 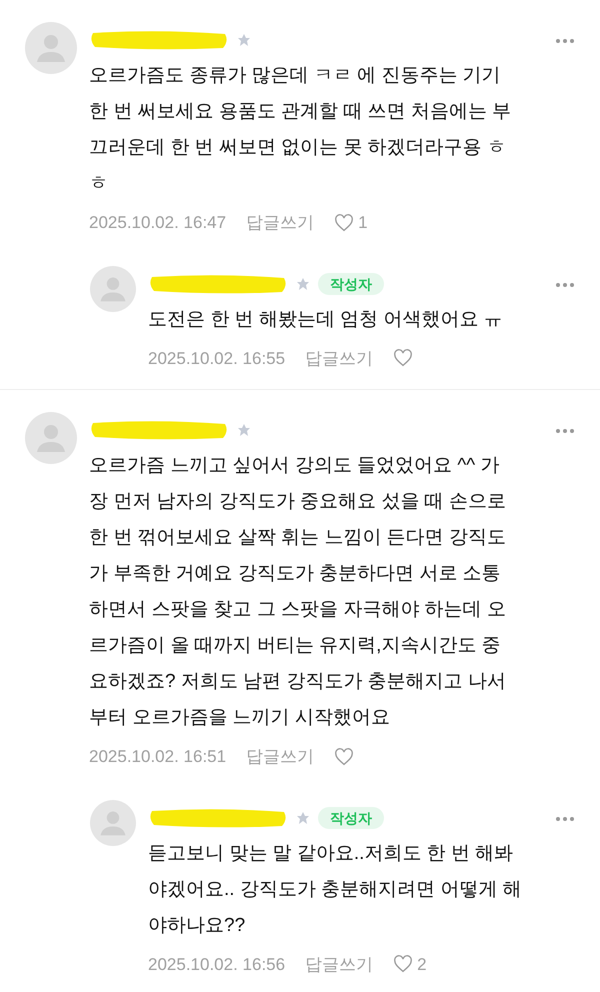 What do you see at coordinates (157, 223) in the screenshot?
I see `comment-date: 2025.10.02. 16:47` at bounding box center [157, 223].